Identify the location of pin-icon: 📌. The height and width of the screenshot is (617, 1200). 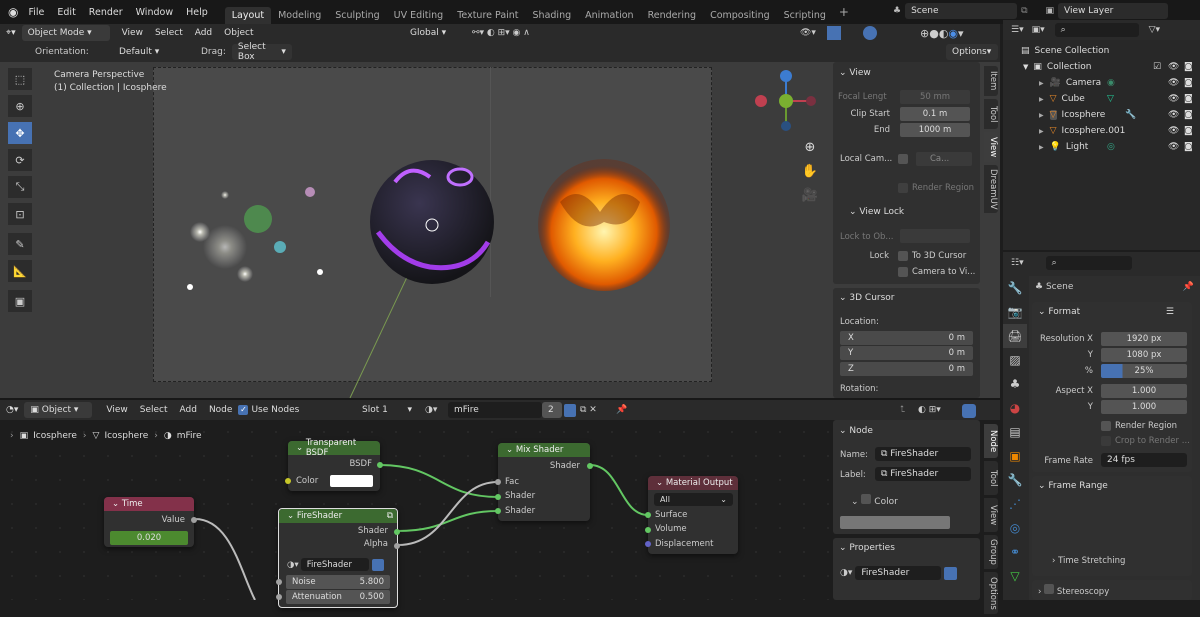
(621, 410).